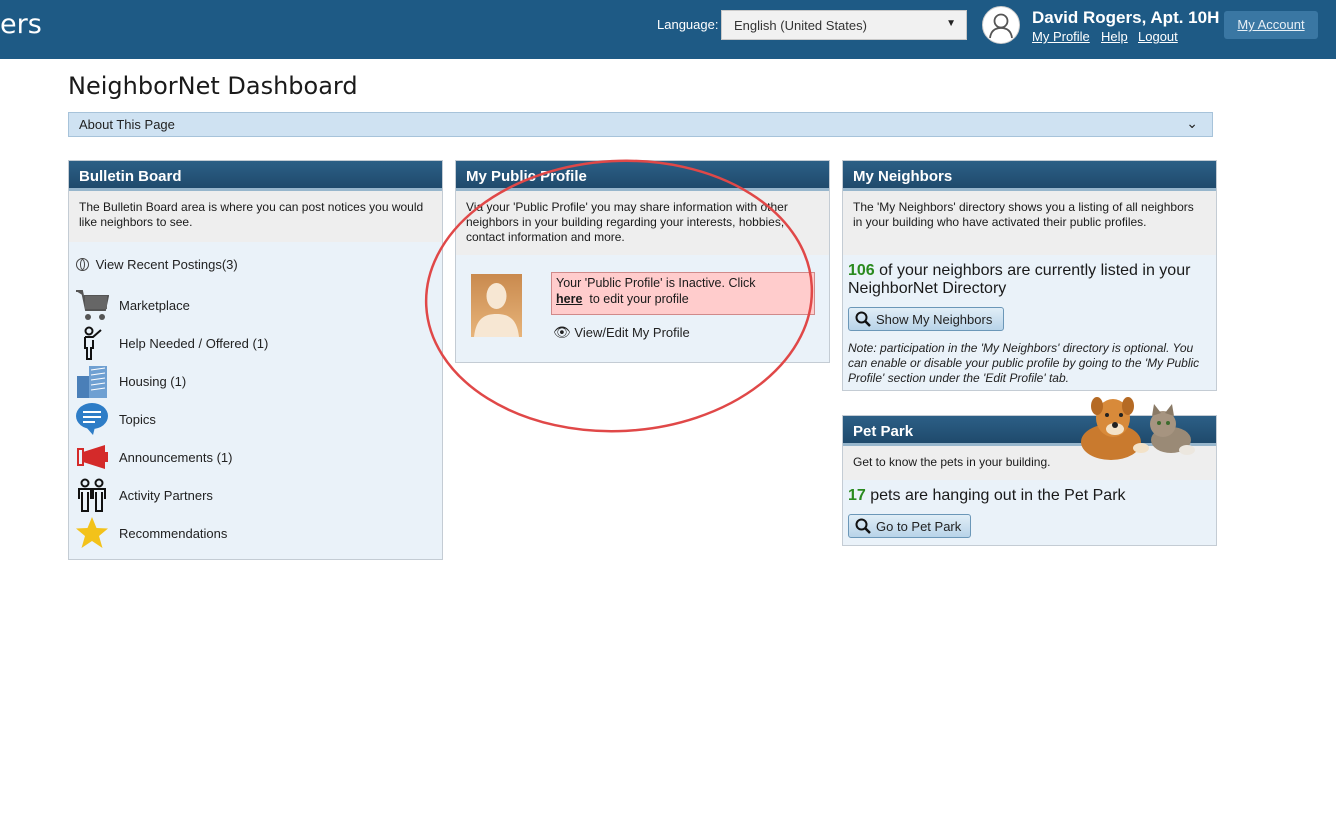  Describe the element at coordinates (255, 176) in the screenshot. I see `bulletin-board-title: Bulletin Board` at that location.